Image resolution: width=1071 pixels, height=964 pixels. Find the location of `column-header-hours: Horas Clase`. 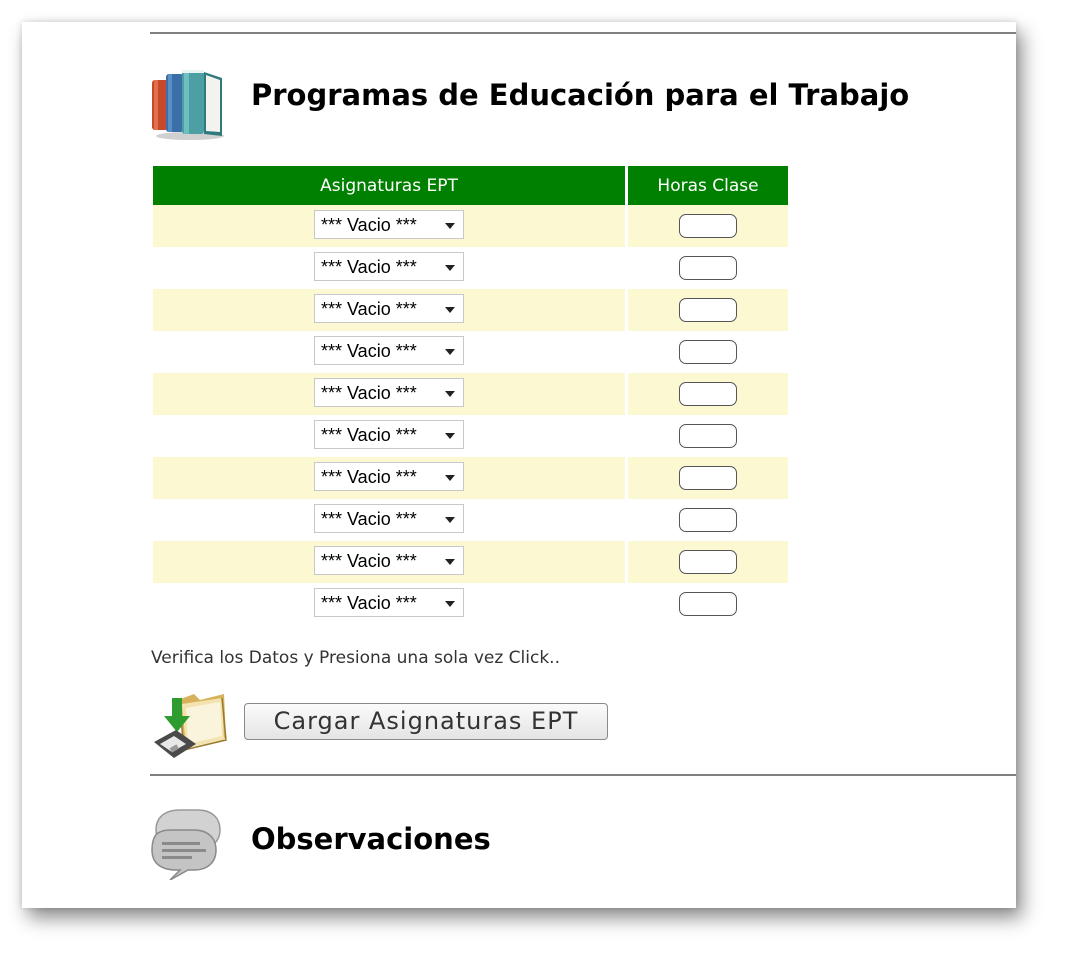

column-header-hours: Horas Clase is located at coordinates (708, 185).